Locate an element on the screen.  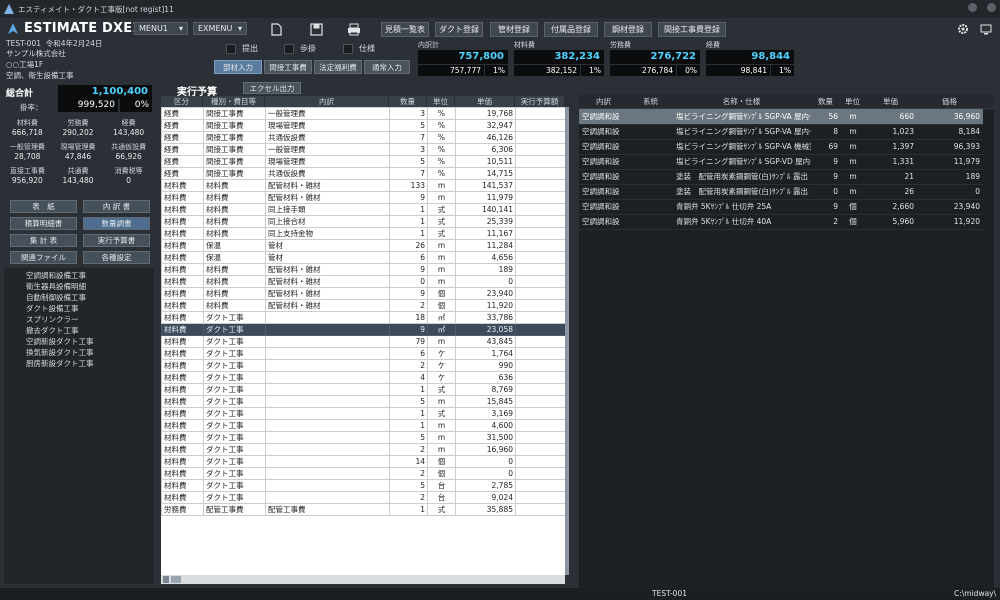
indirect-cost-register-button: 間接工事費登録 is located at coordinates (692, 29).